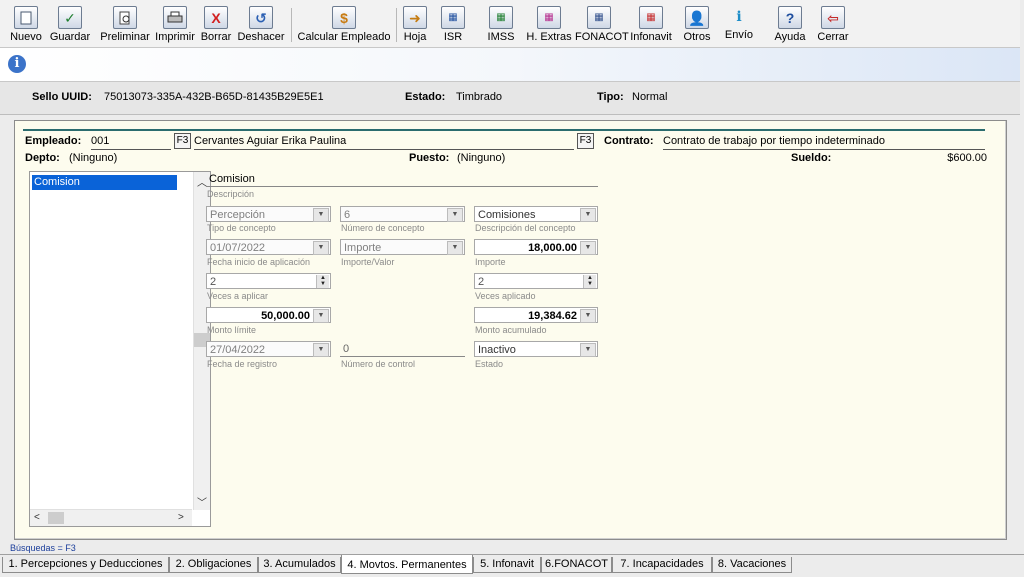 The height and width of the screenshot is (577, 1024). Describe the element at coordinates (299, 565) in the screenshot. I see `tab-acumulados: 3. Acumulados` at that location.